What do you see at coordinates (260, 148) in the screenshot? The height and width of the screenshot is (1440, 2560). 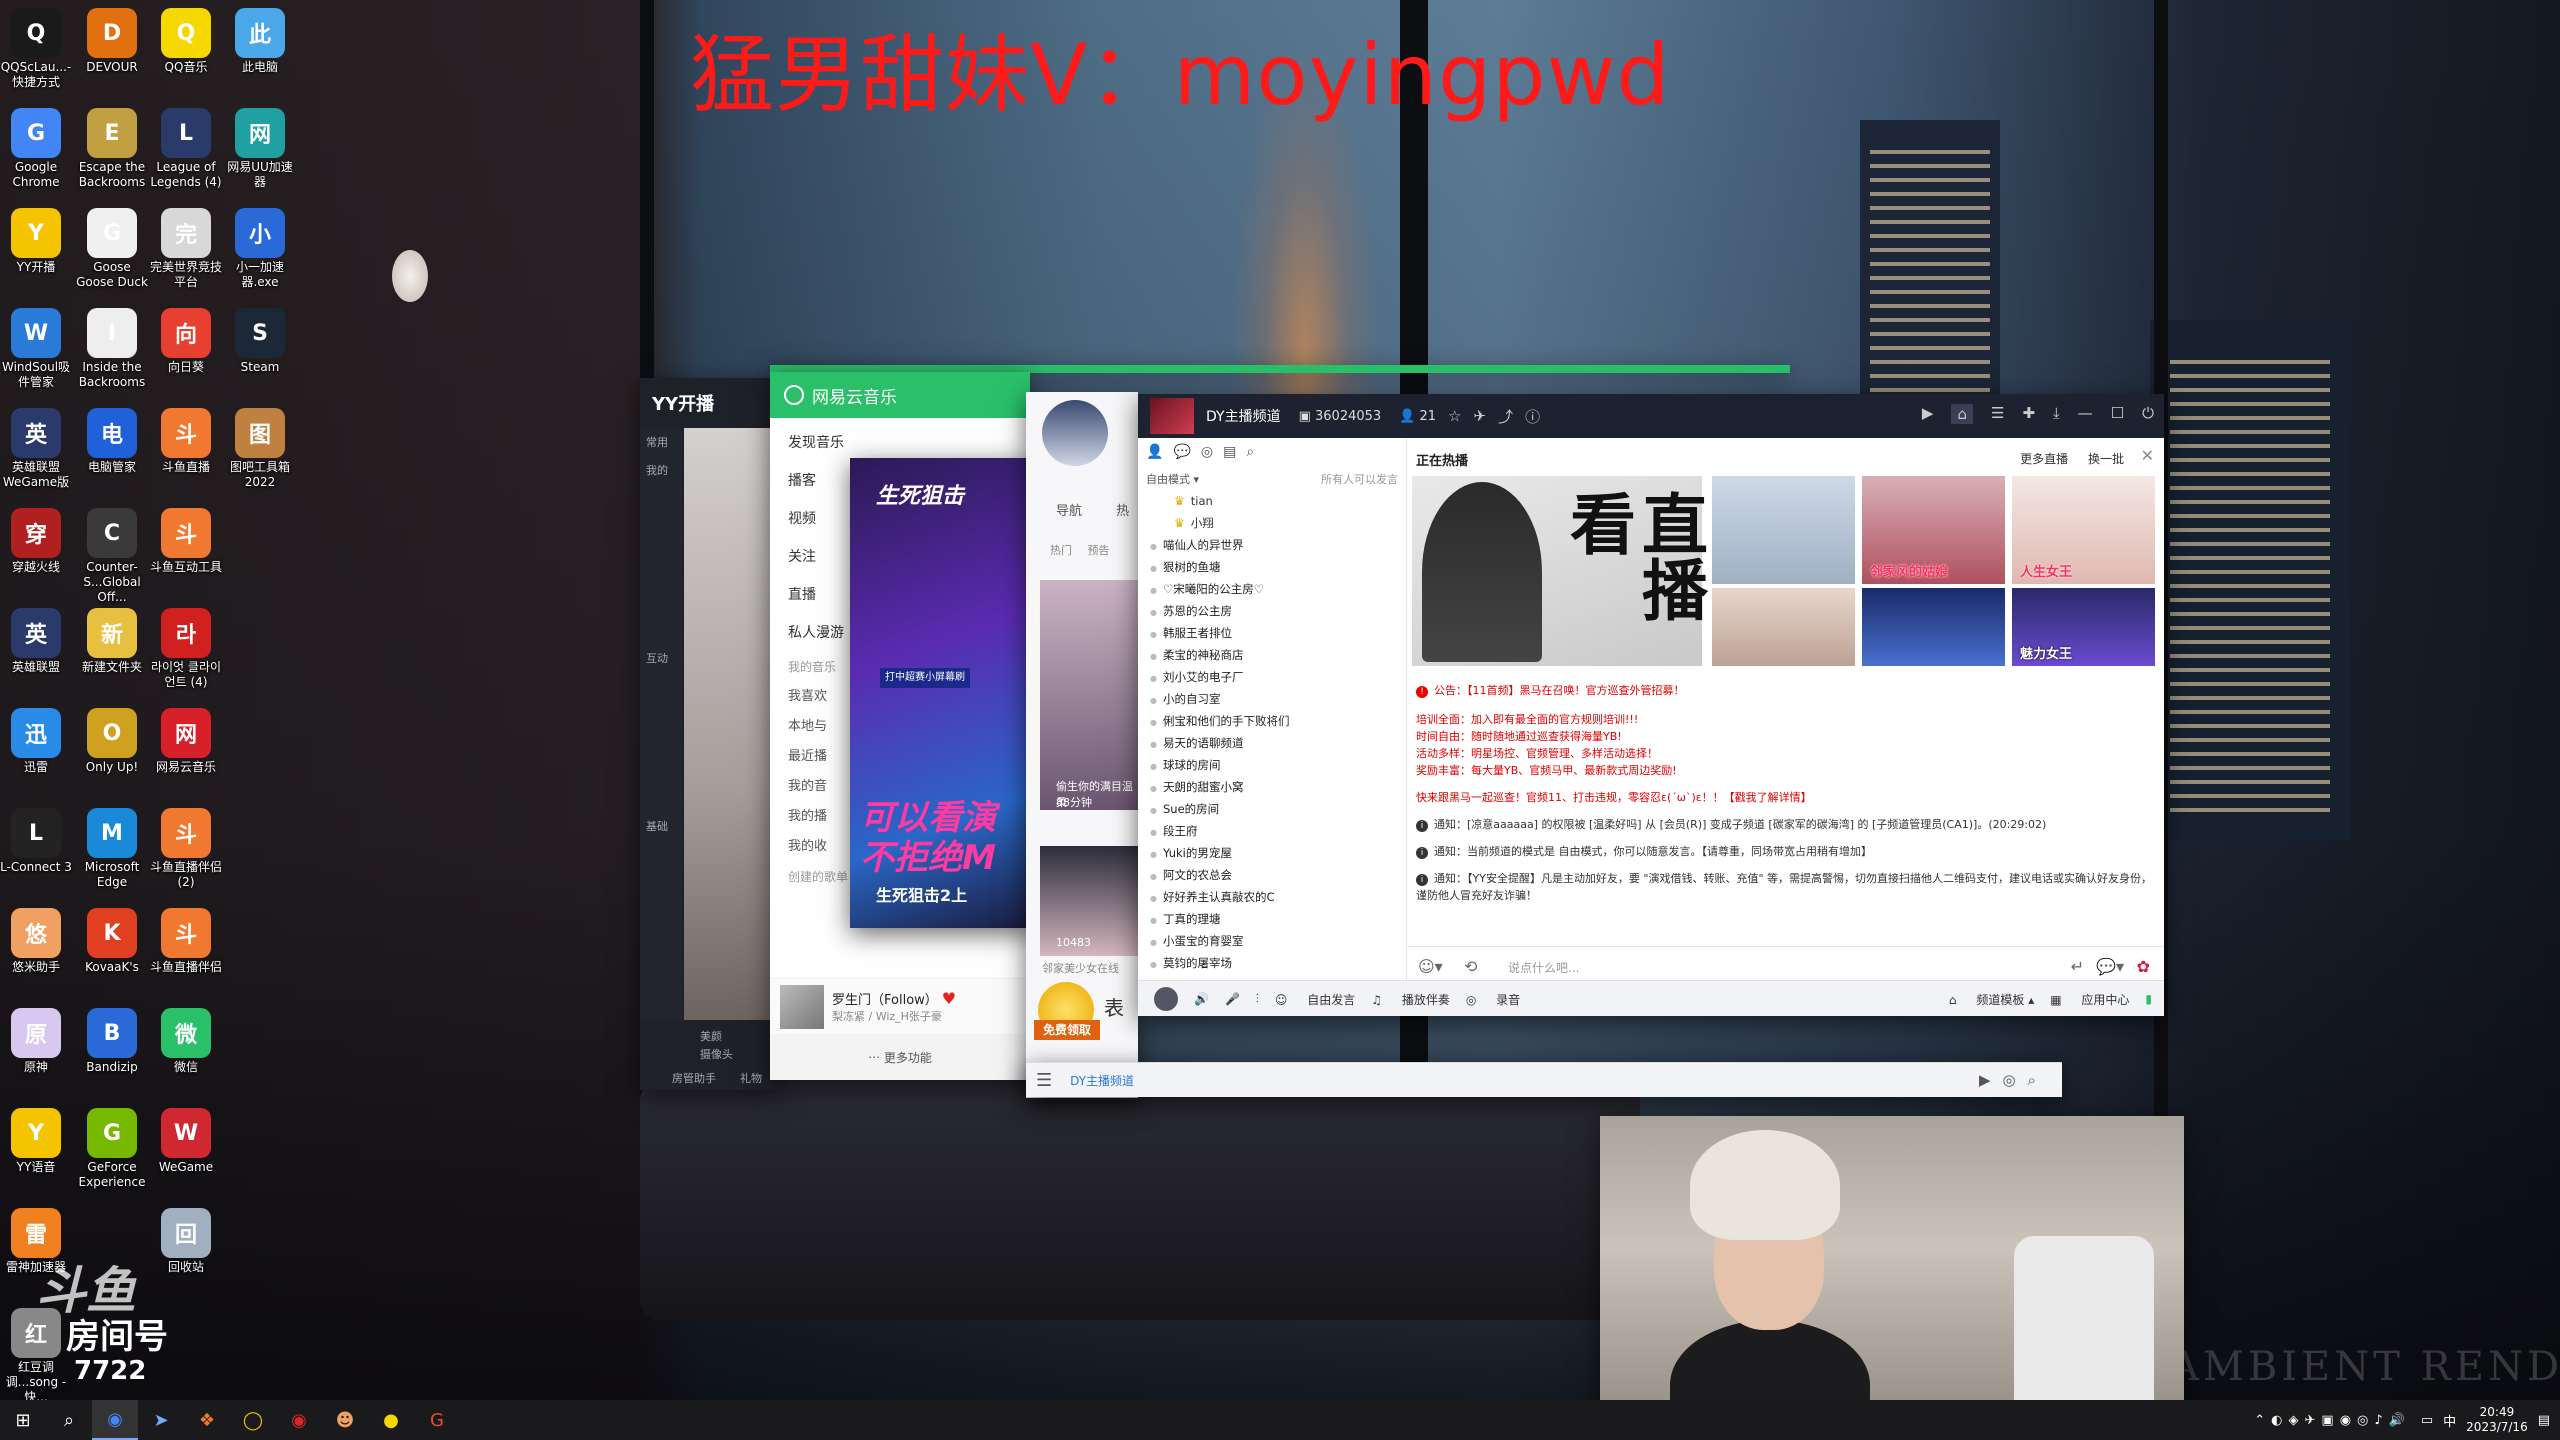 I see `desktop-icon: 网网易UU加速器` at bounding box center [260, 148].